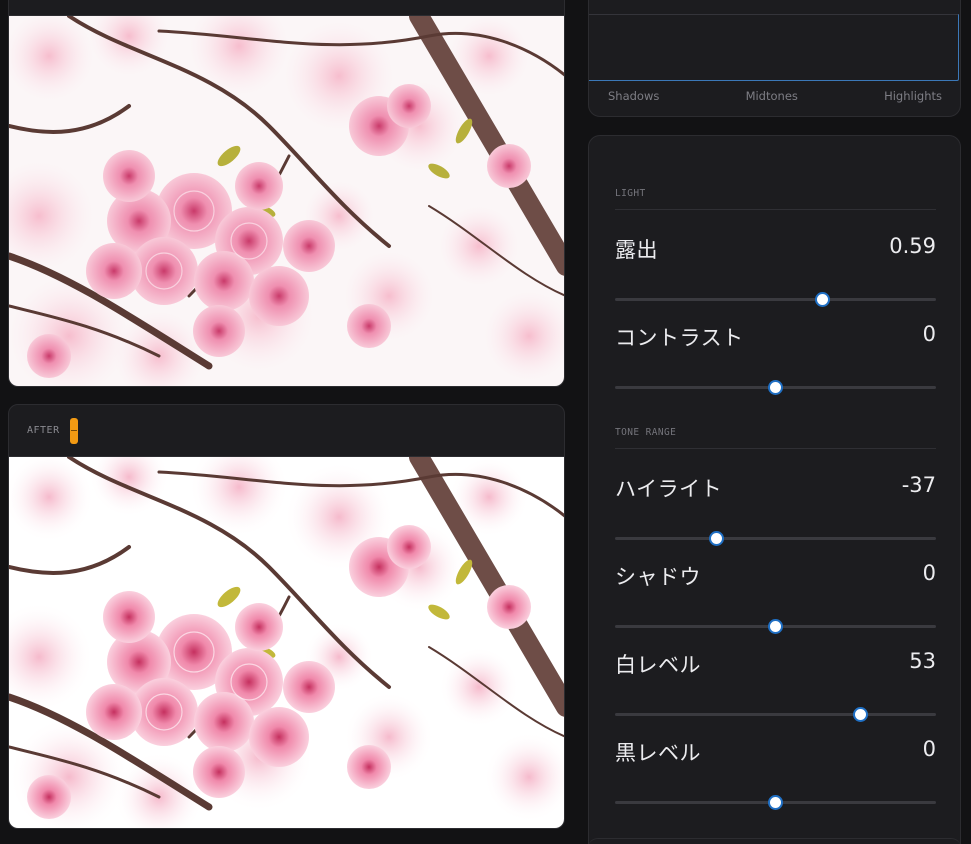 Image resolution: width=971 pixels, height=844 pixels. What do you see at coordinates (929, 334) in the screenshot?
I see `slider-contrast-value: 0` at bounding box center [929, 334].